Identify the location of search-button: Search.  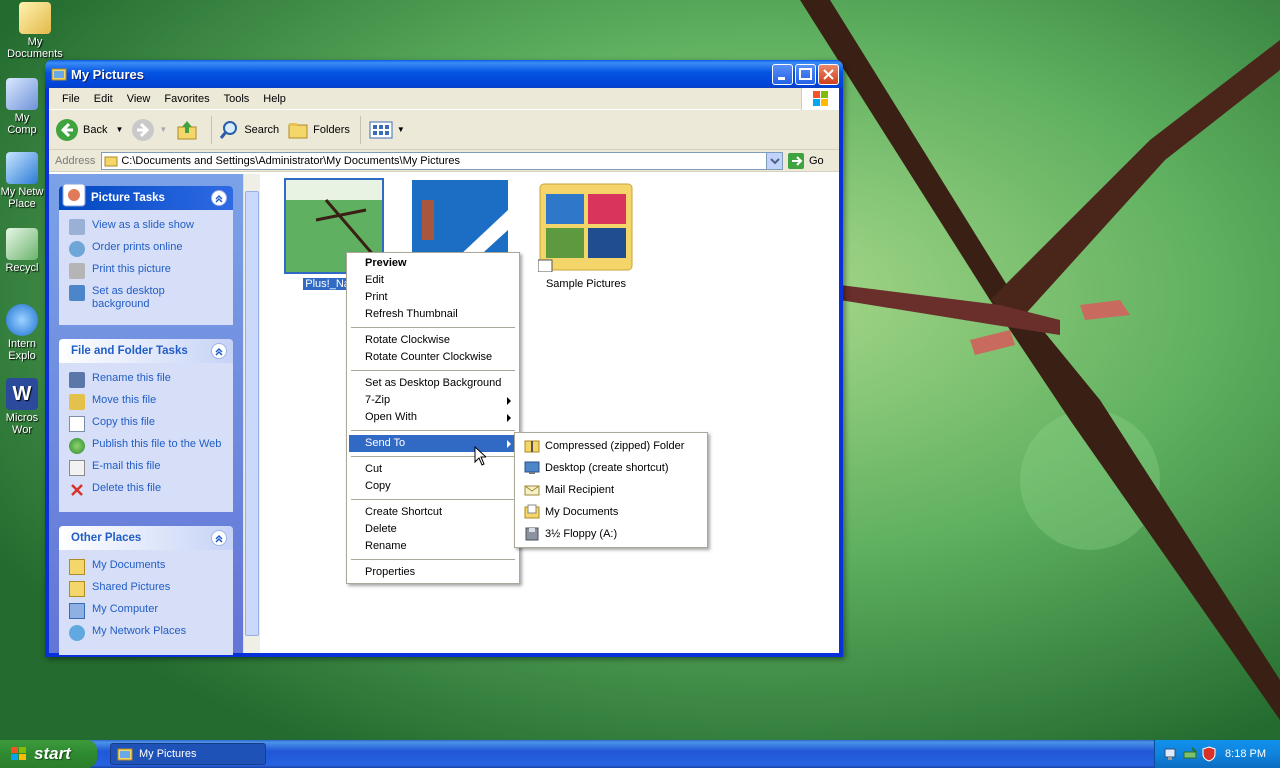
(248, 130).